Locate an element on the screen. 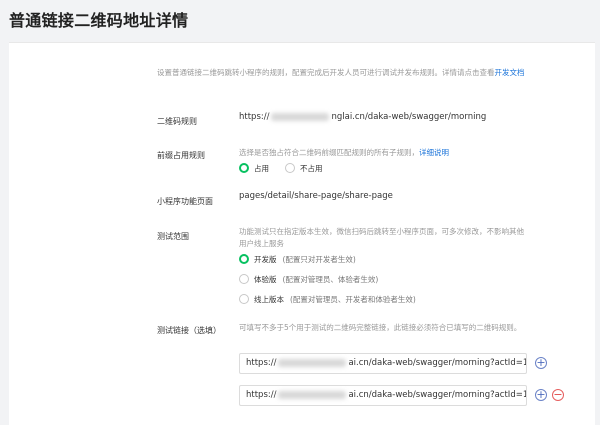  details-link: 详细说明 is located at coordinates (434, 152).